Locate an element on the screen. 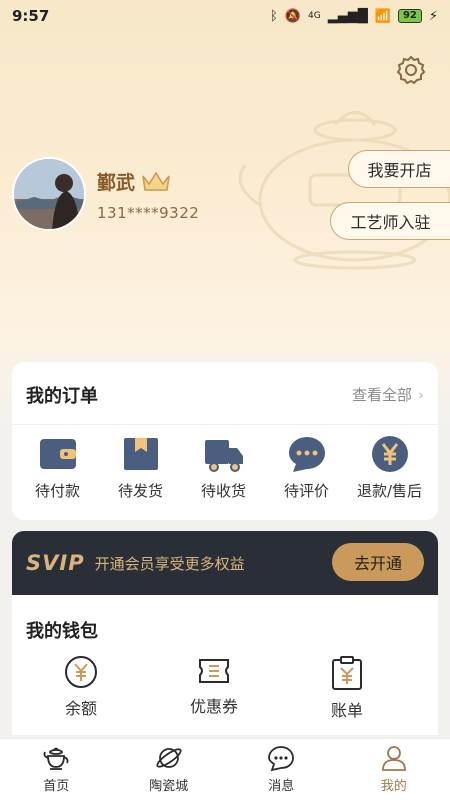  status-time: 9:57 is located at coordinates (31, 16).